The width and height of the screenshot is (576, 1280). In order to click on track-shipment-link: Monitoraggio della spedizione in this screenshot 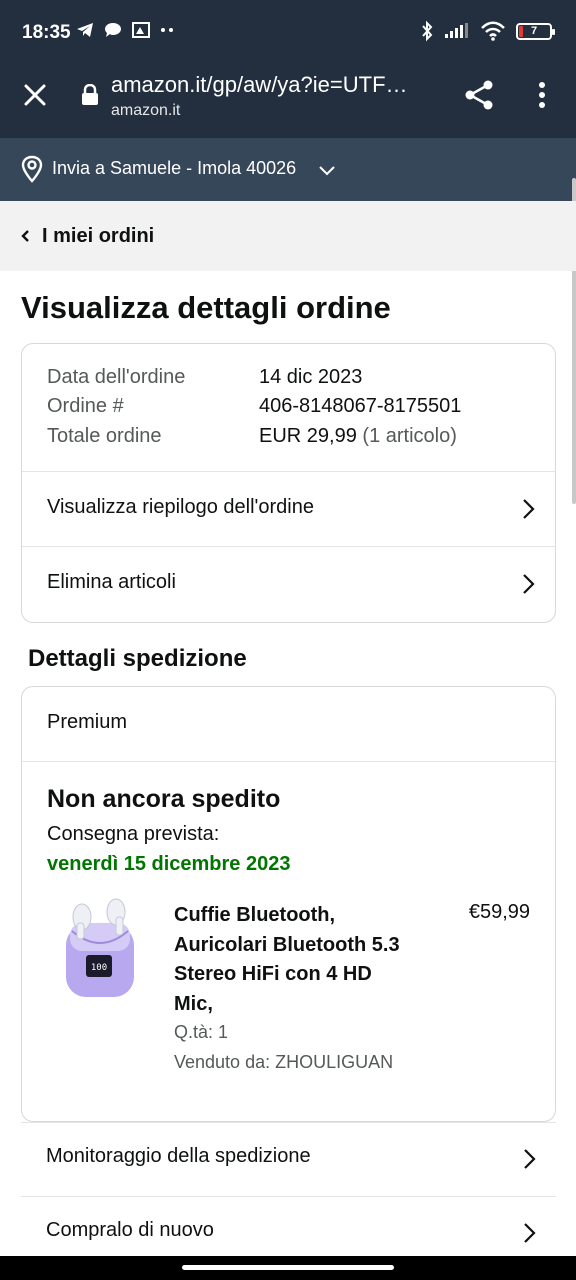, I will do `click(288, 1159)`.